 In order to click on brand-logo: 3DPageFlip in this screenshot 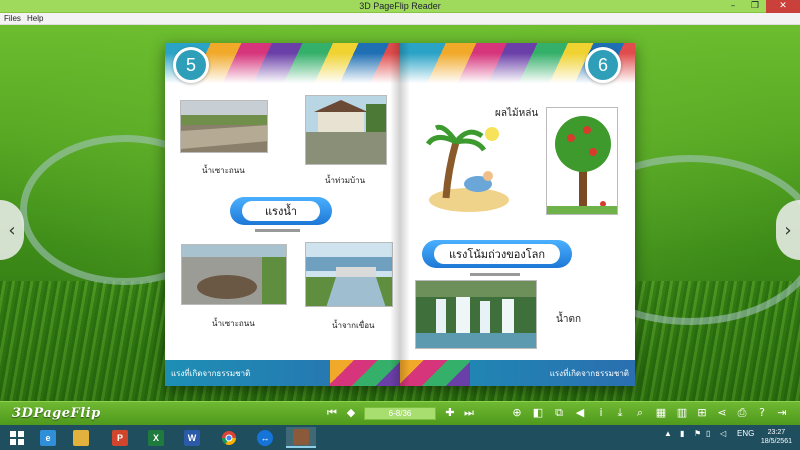, I will do `click(56, 413)`.